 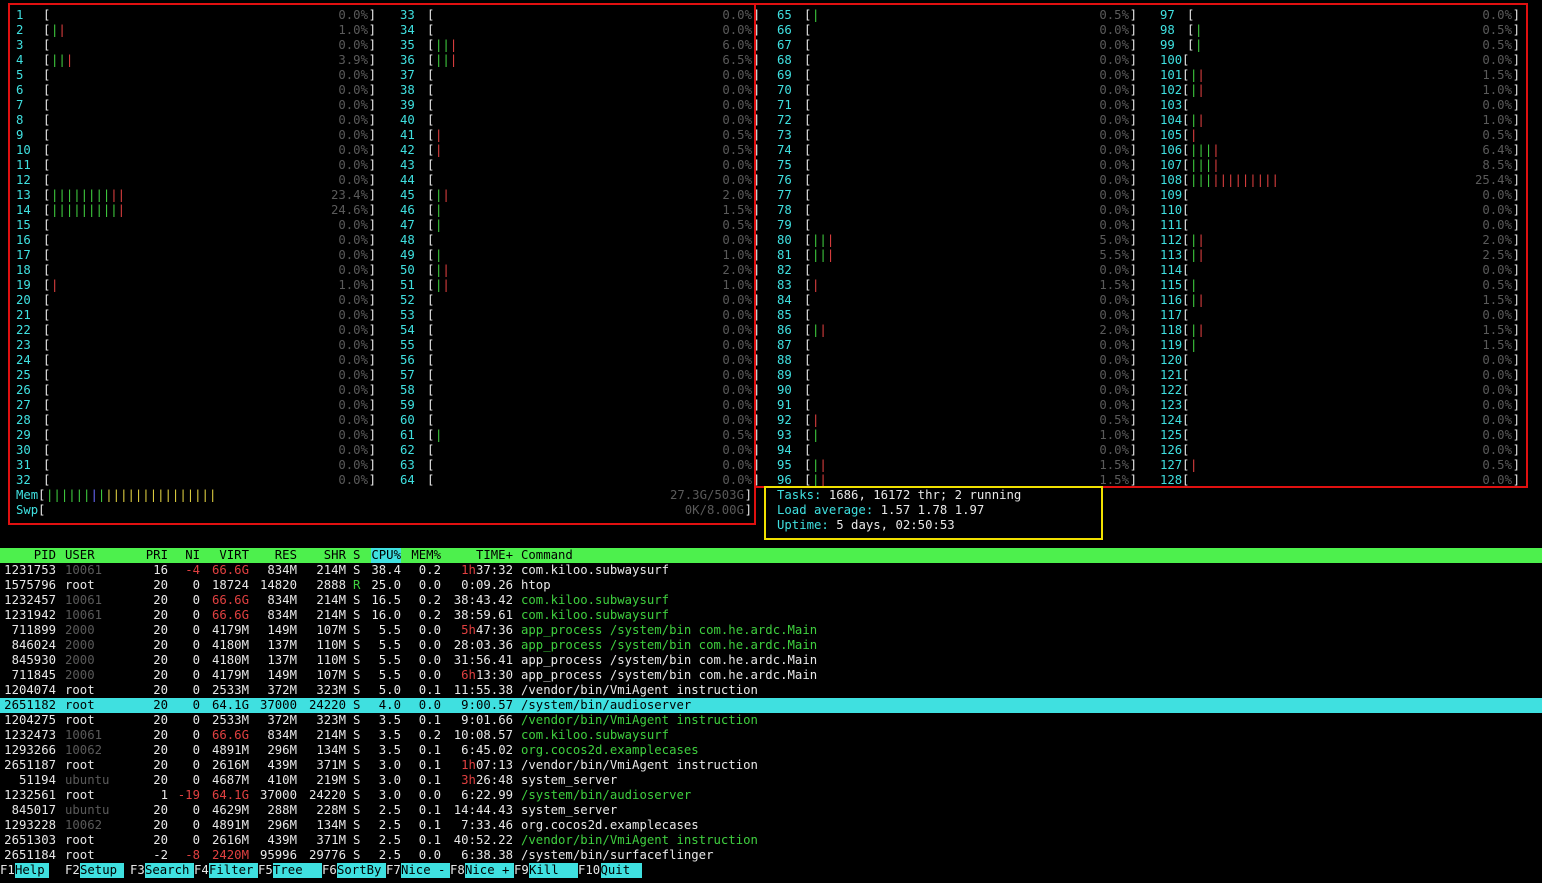 What do you see at coordinates (331, 780) in the screenshot?
I see `process-shr: 219M` at bounding box center [331, 780].